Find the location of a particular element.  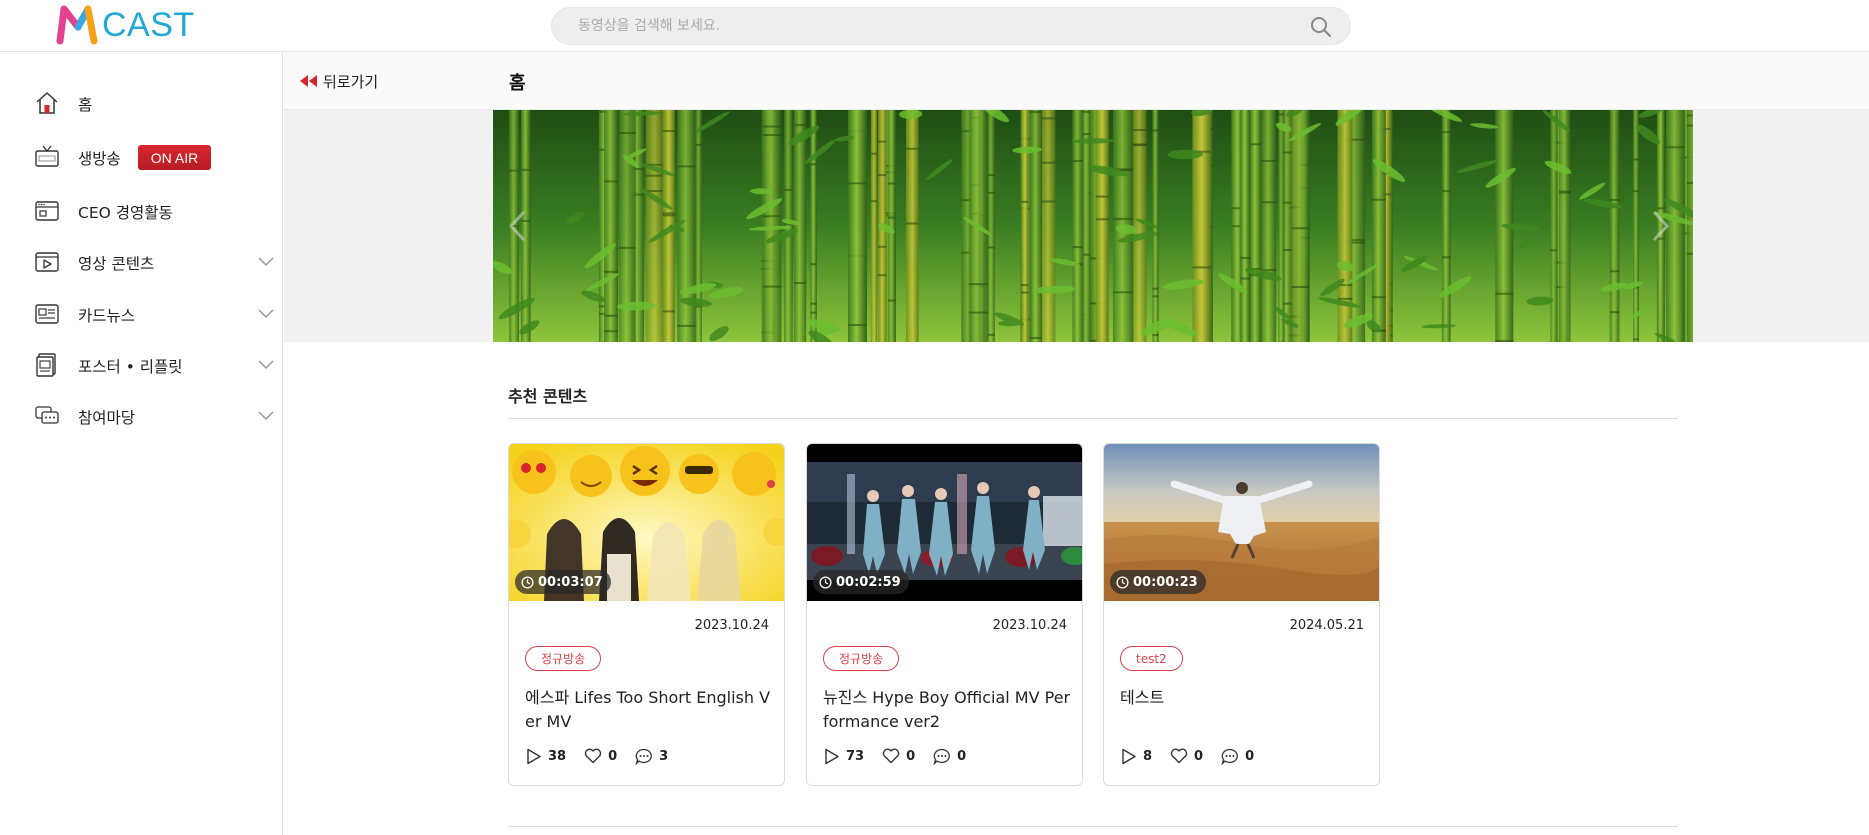

on-air-badge: ON AIR is located at coordinates (174, 157).